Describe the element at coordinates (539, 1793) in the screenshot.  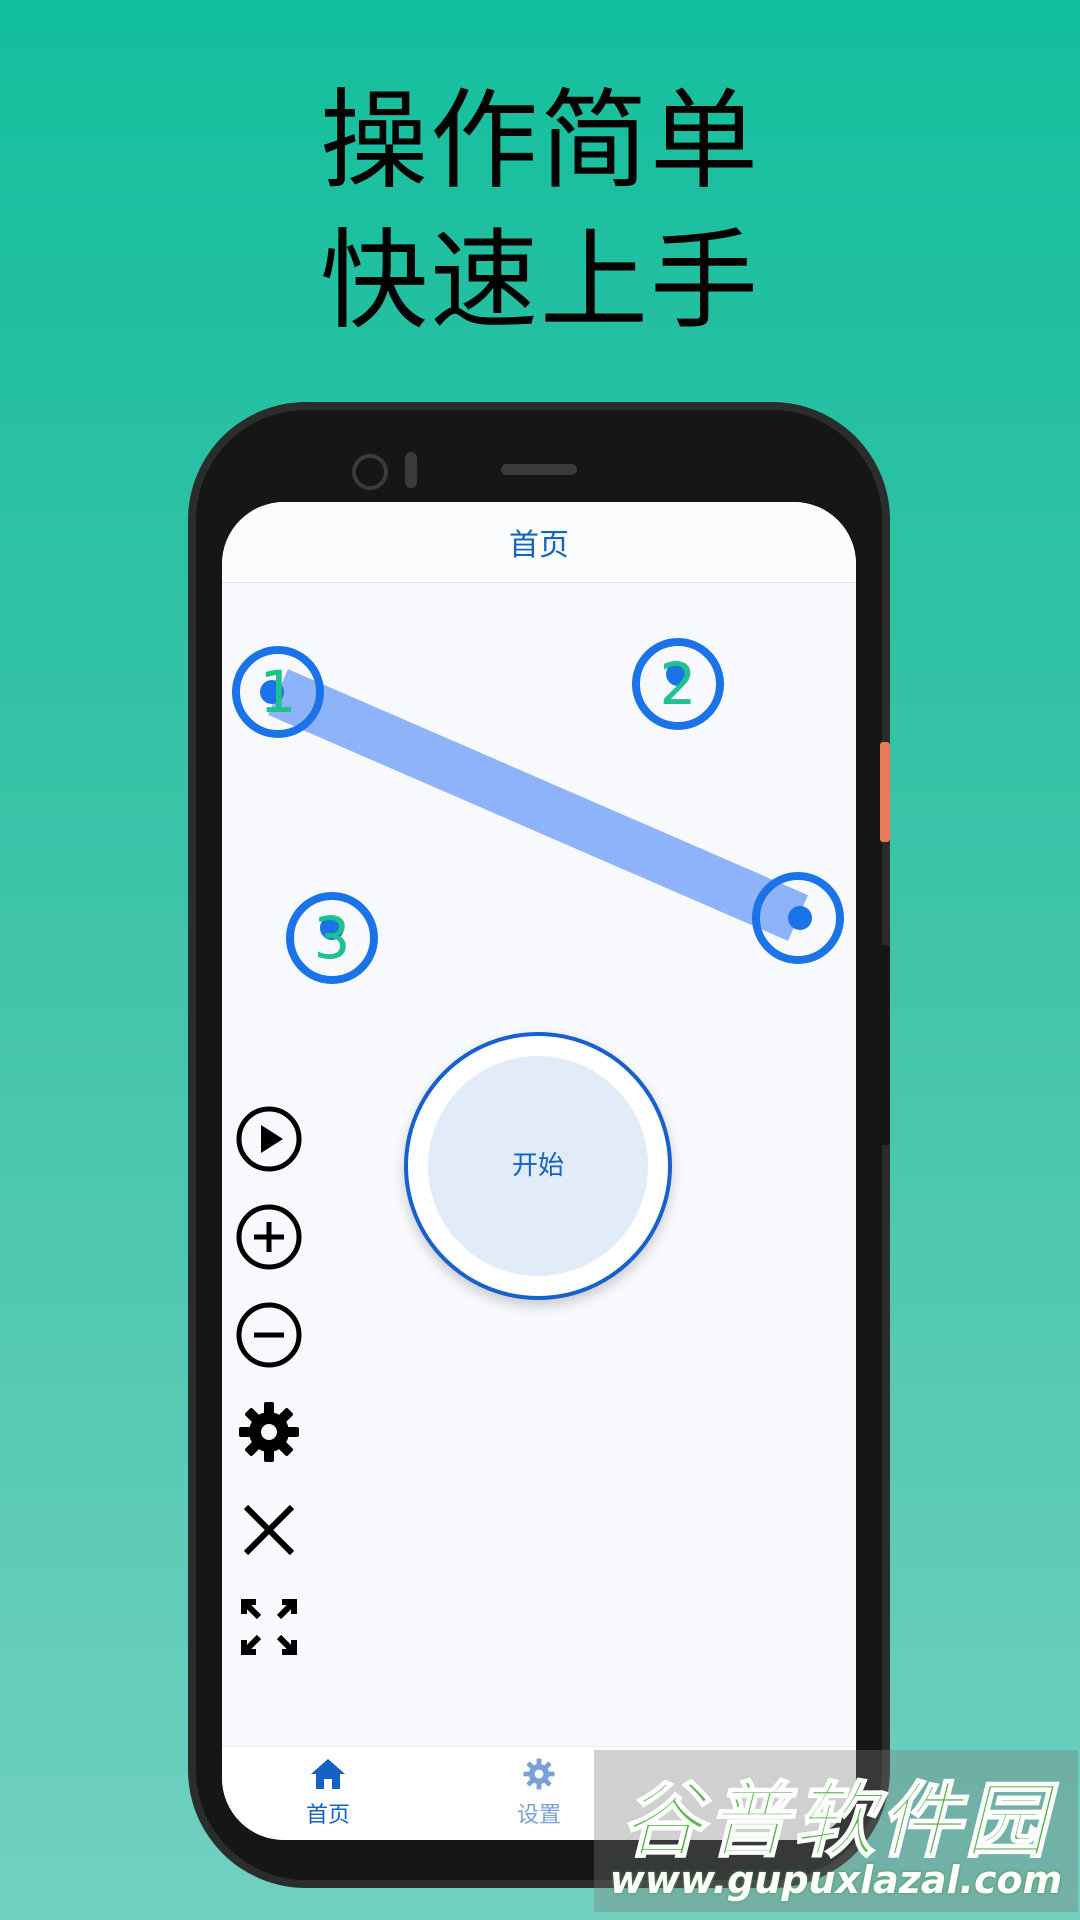
I see `nav-item-settings: 设置` at that location.